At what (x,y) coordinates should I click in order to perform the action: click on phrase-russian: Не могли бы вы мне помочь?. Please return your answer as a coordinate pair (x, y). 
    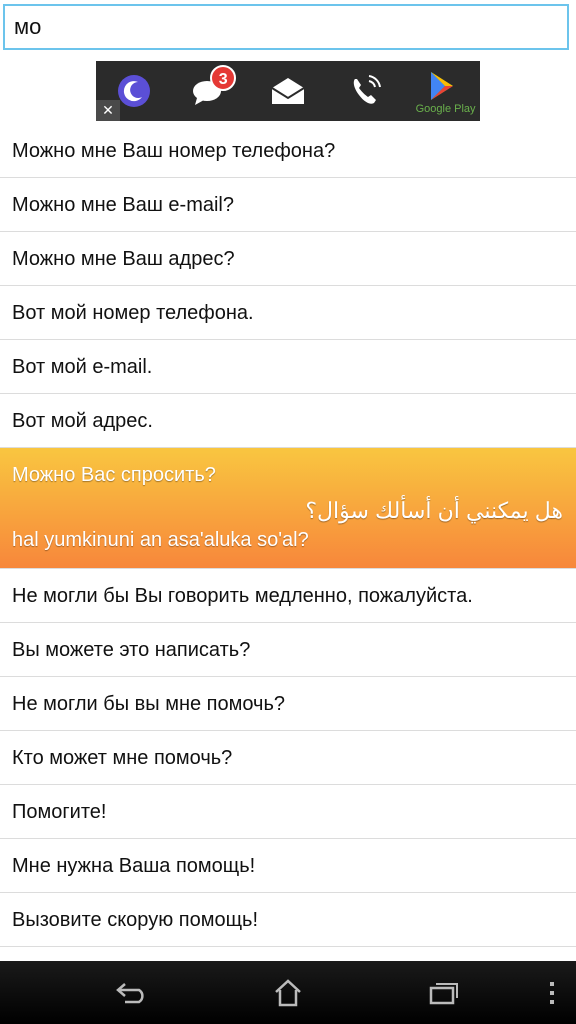
    Looking at the image, I should click on (149, 704).